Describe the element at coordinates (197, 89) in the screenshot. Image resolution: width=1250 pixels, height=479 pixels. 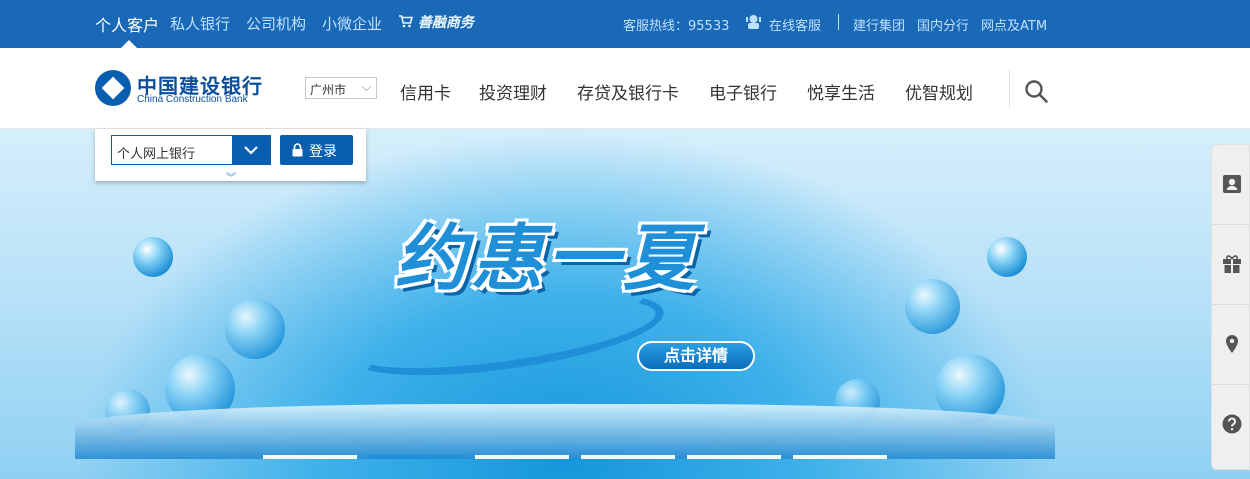
I see `ccb-logo: 中国建设银行 China Construction Bank` at that location.